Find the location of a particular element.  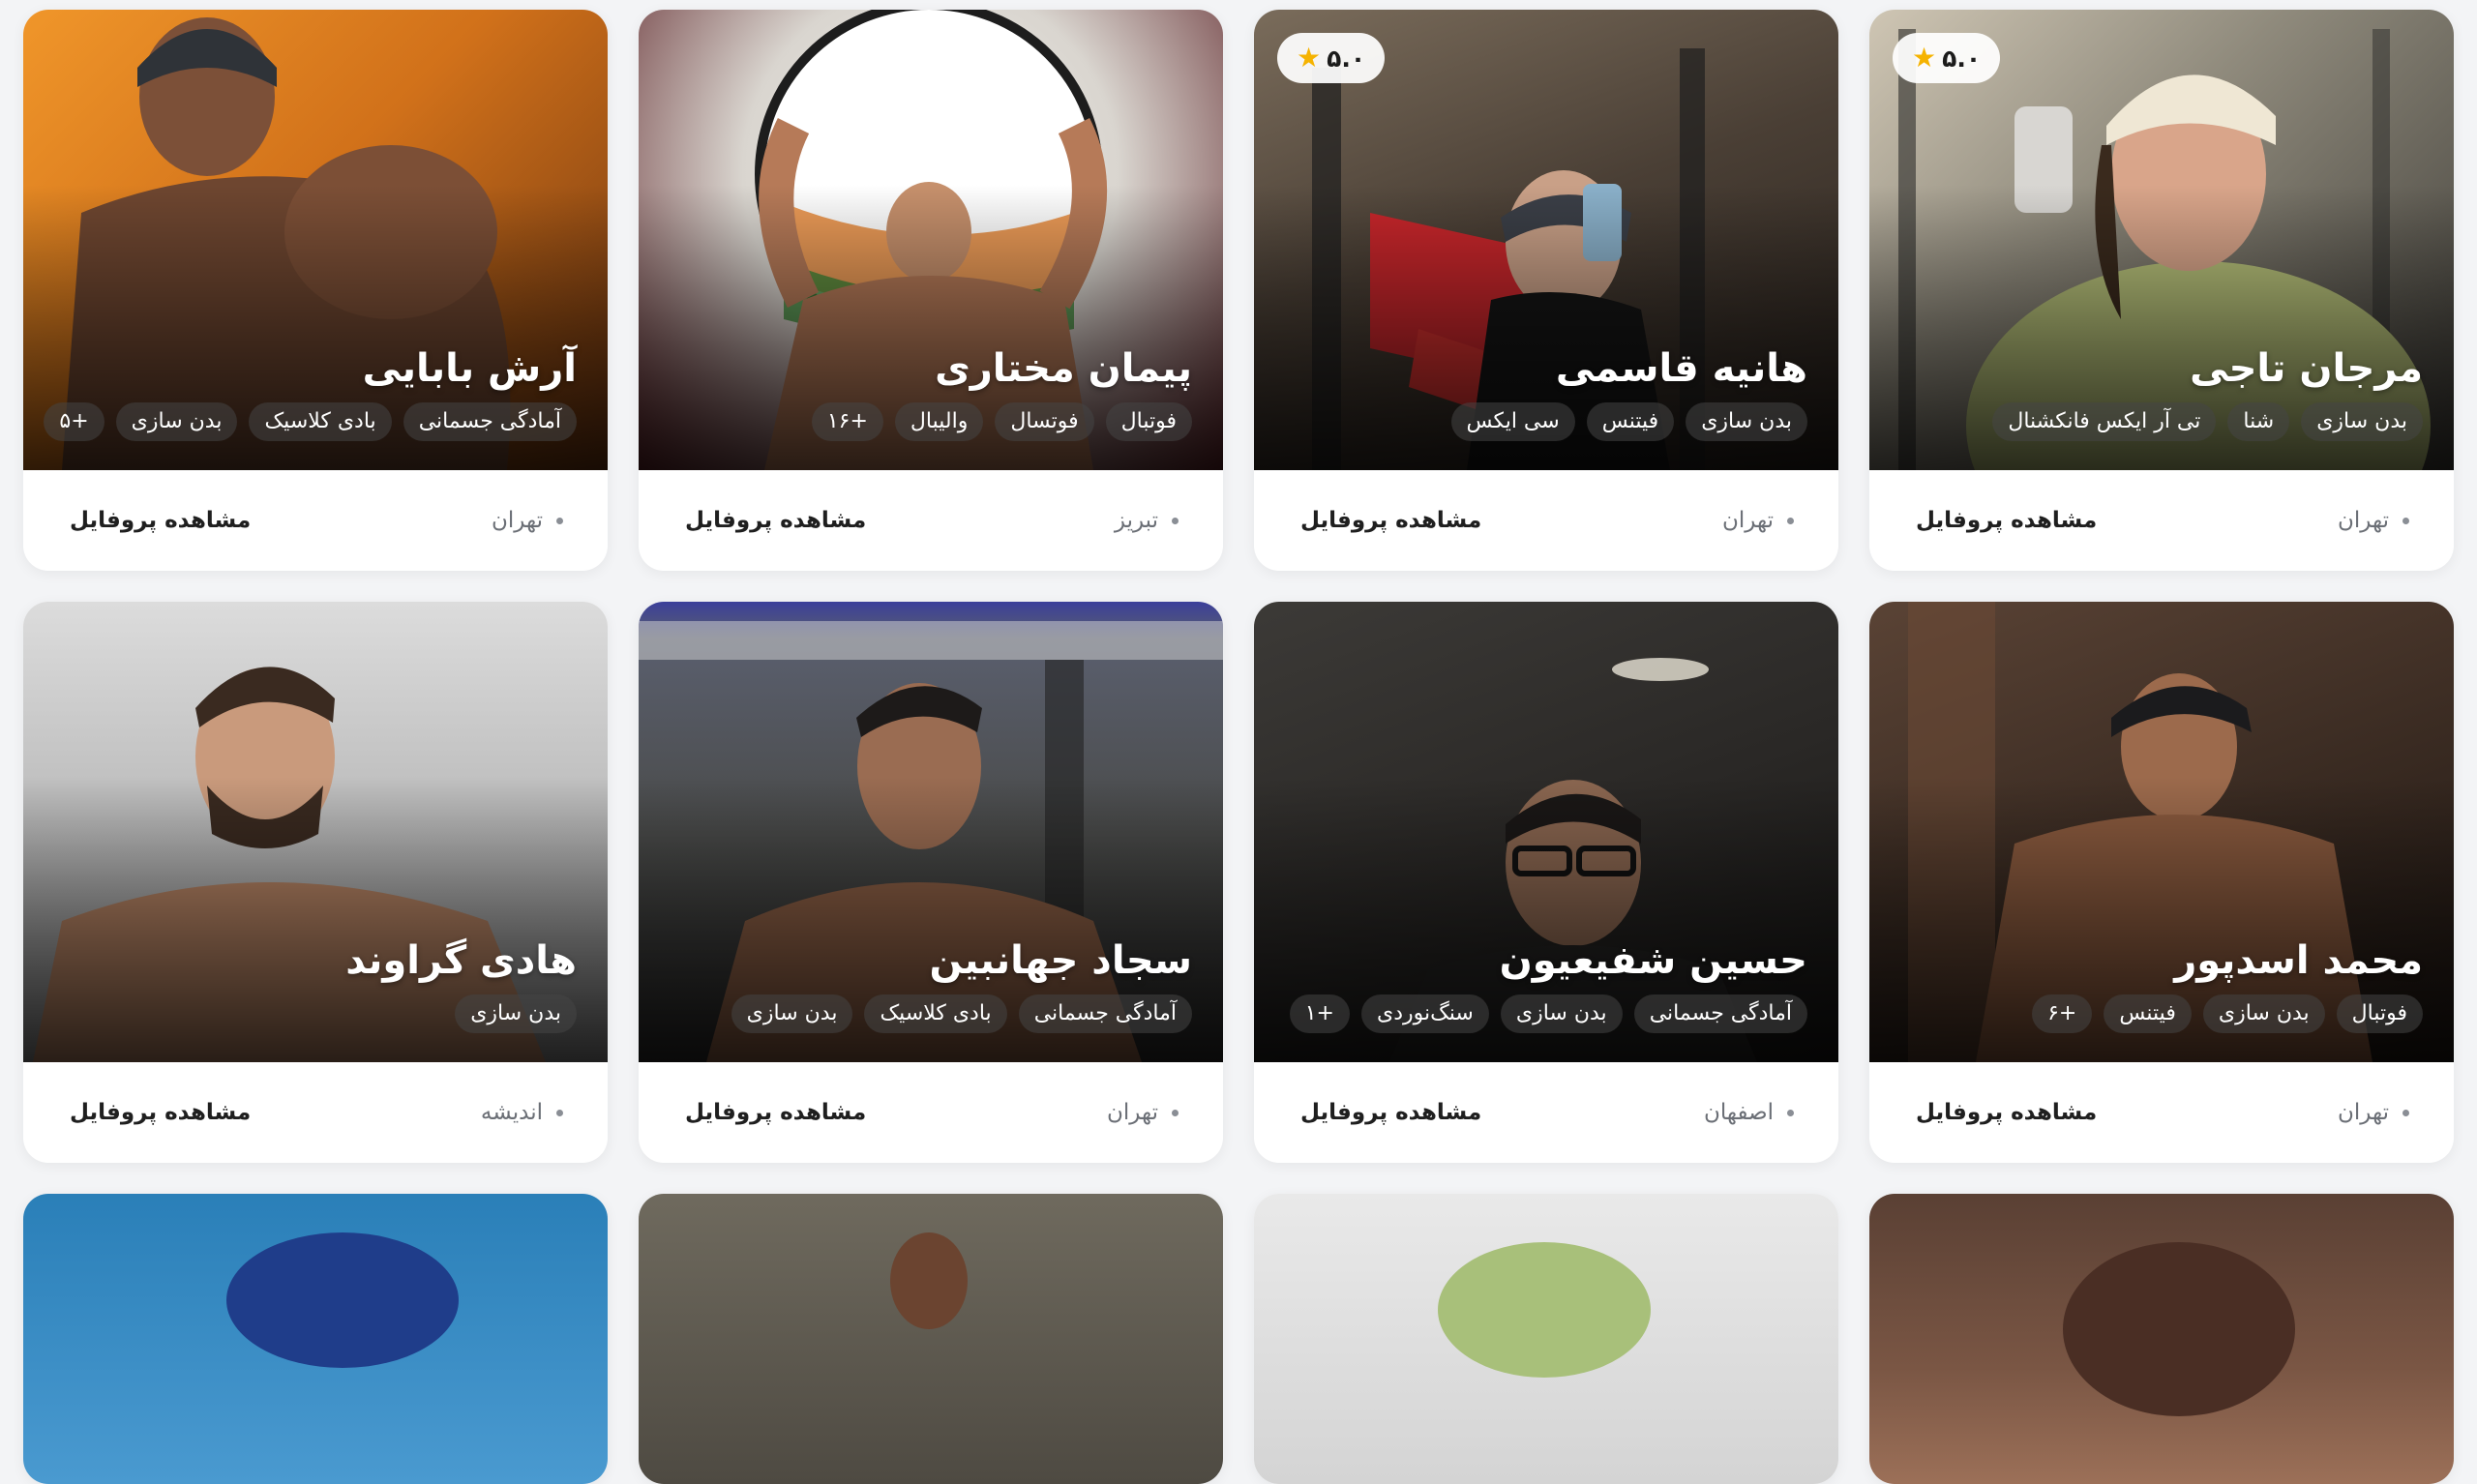

trainer-photo: ★ ۵.۰ هانیه قاسمی بدن سازی فیتنس سی ایکس is located at coordinates (1546, 240).